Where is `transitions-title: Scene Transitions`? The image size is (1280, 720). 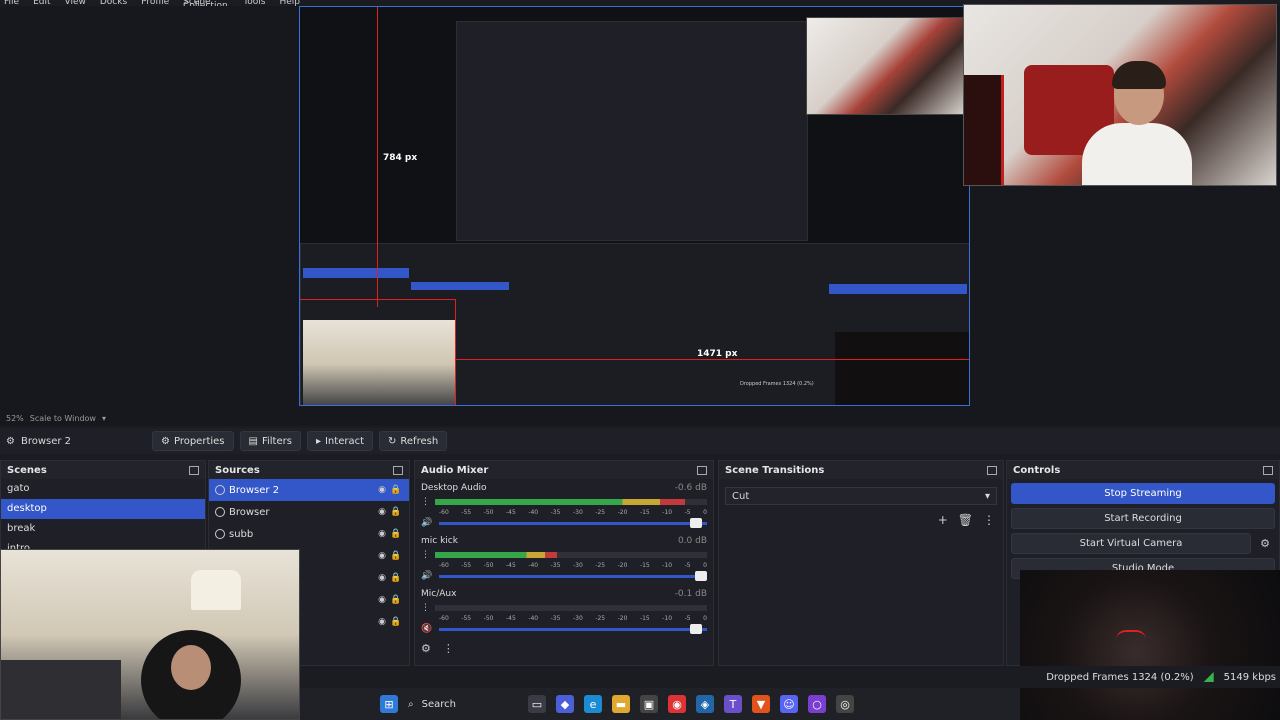 transitions-title: Scene Transitions is located at coordinates (775, 470).